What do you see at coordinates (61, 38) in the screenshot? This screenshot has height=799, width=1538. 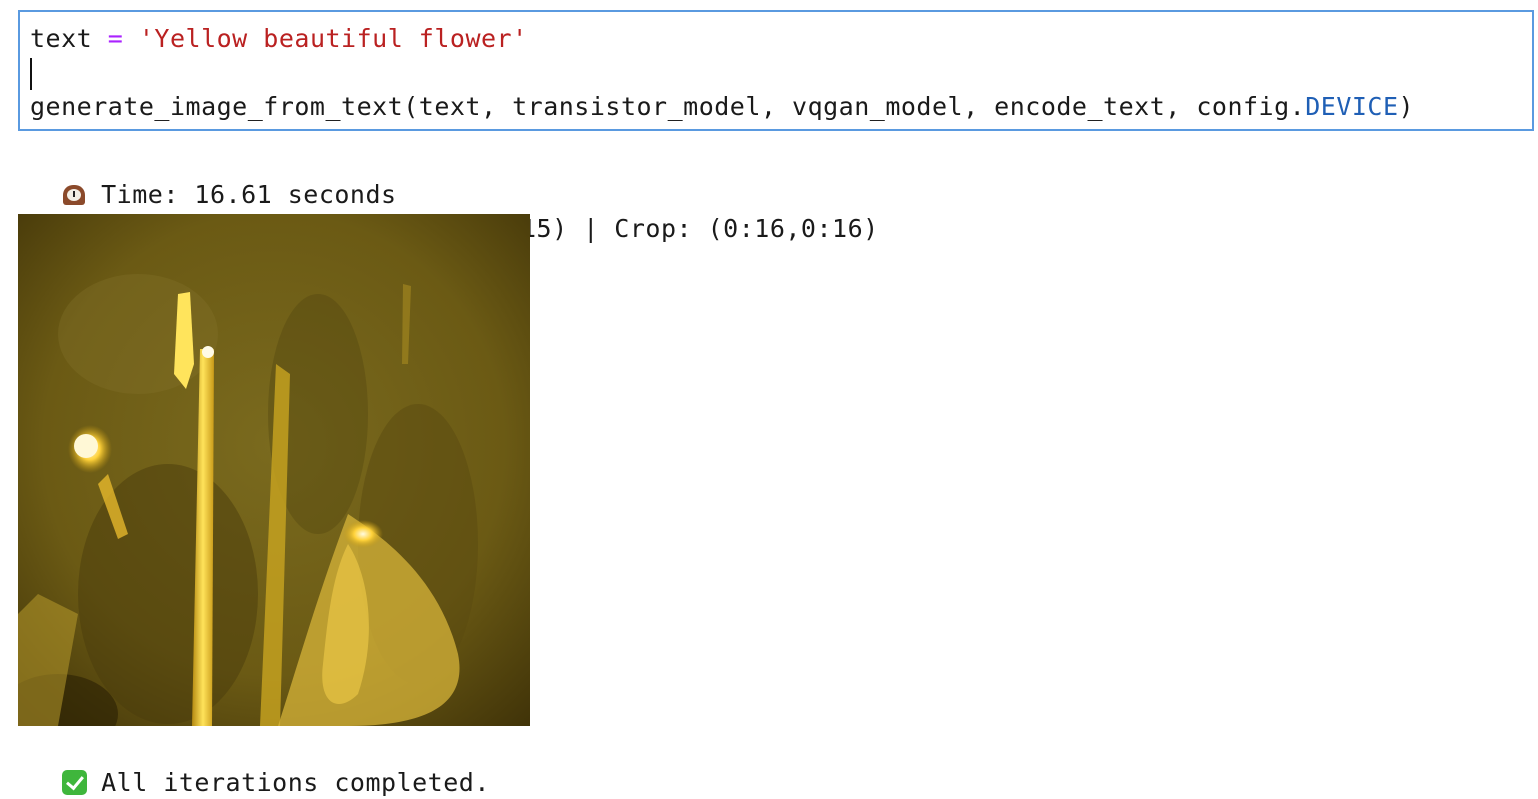 I see `variable-text: text` at bounding box center [61, 38].